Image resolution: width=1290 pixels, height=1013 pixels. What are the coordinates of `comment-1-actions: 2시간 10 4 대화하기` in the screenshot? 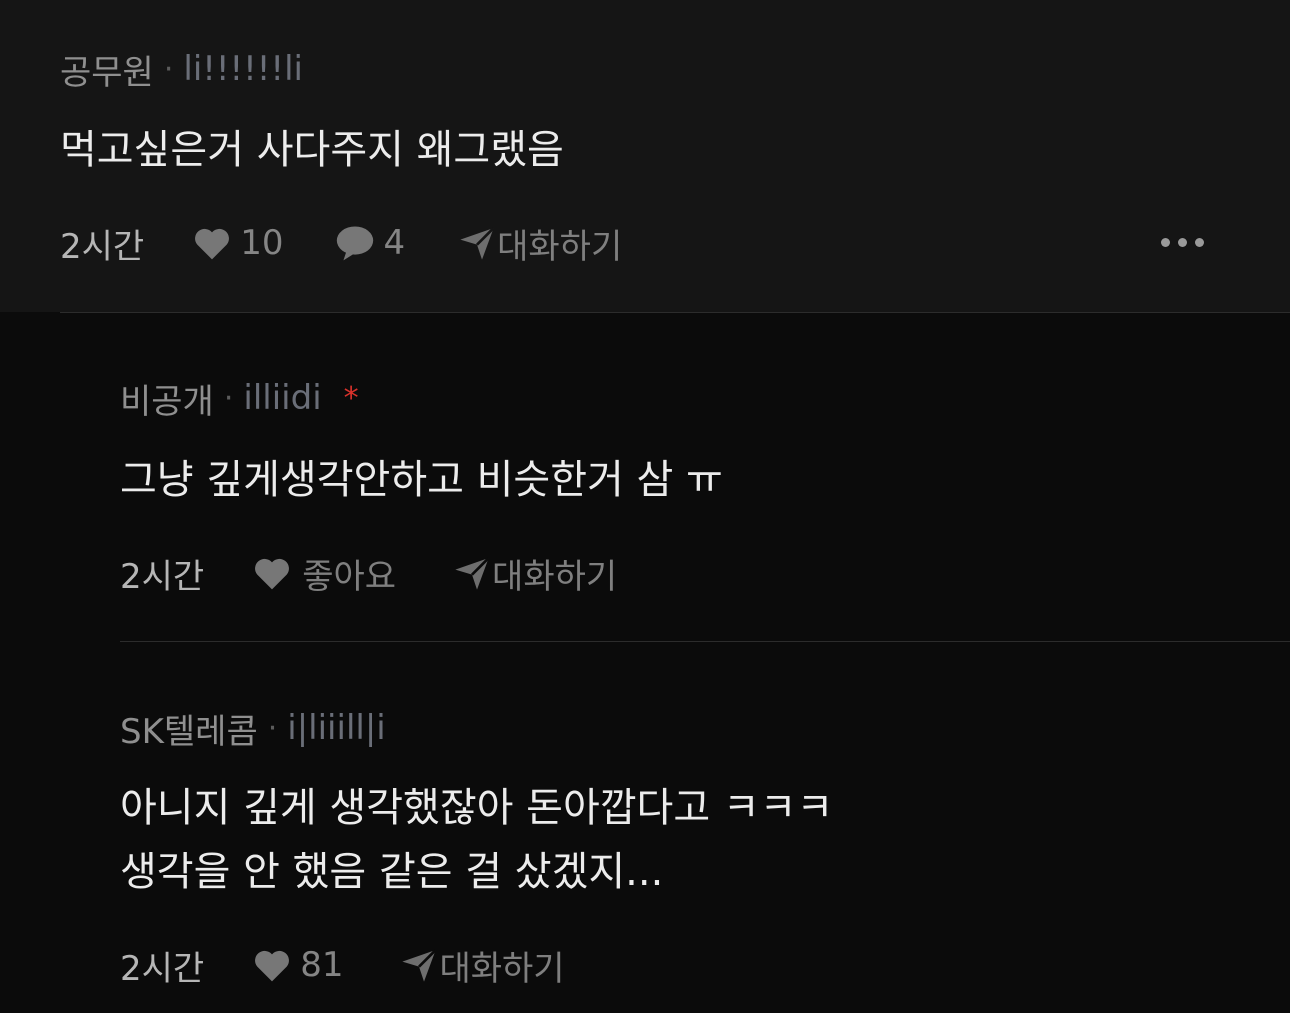 It's located at (341, 243).